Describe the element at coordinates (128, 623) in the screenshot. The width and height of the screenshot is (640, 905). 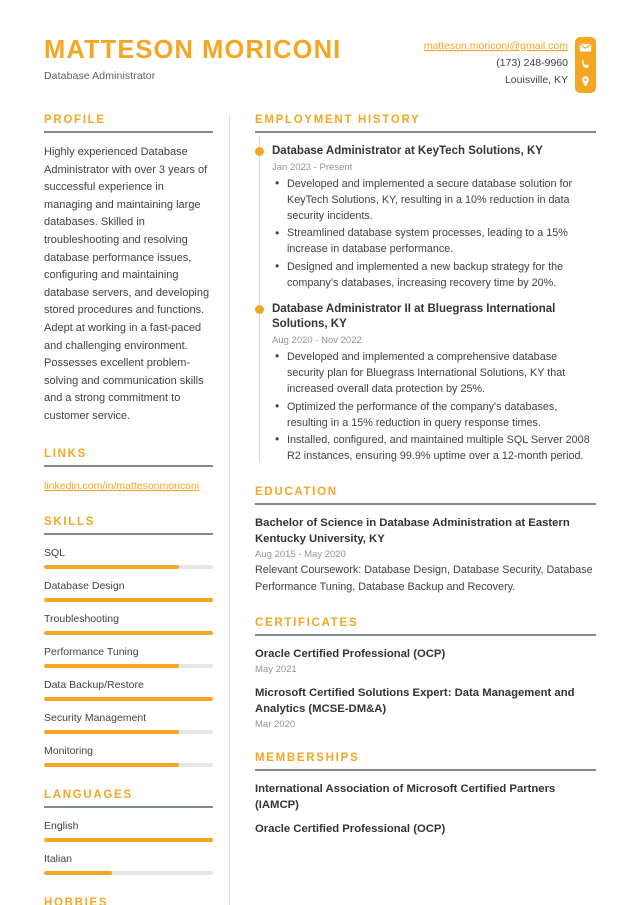
I see `skill-item: Troubleshooting` at that location.